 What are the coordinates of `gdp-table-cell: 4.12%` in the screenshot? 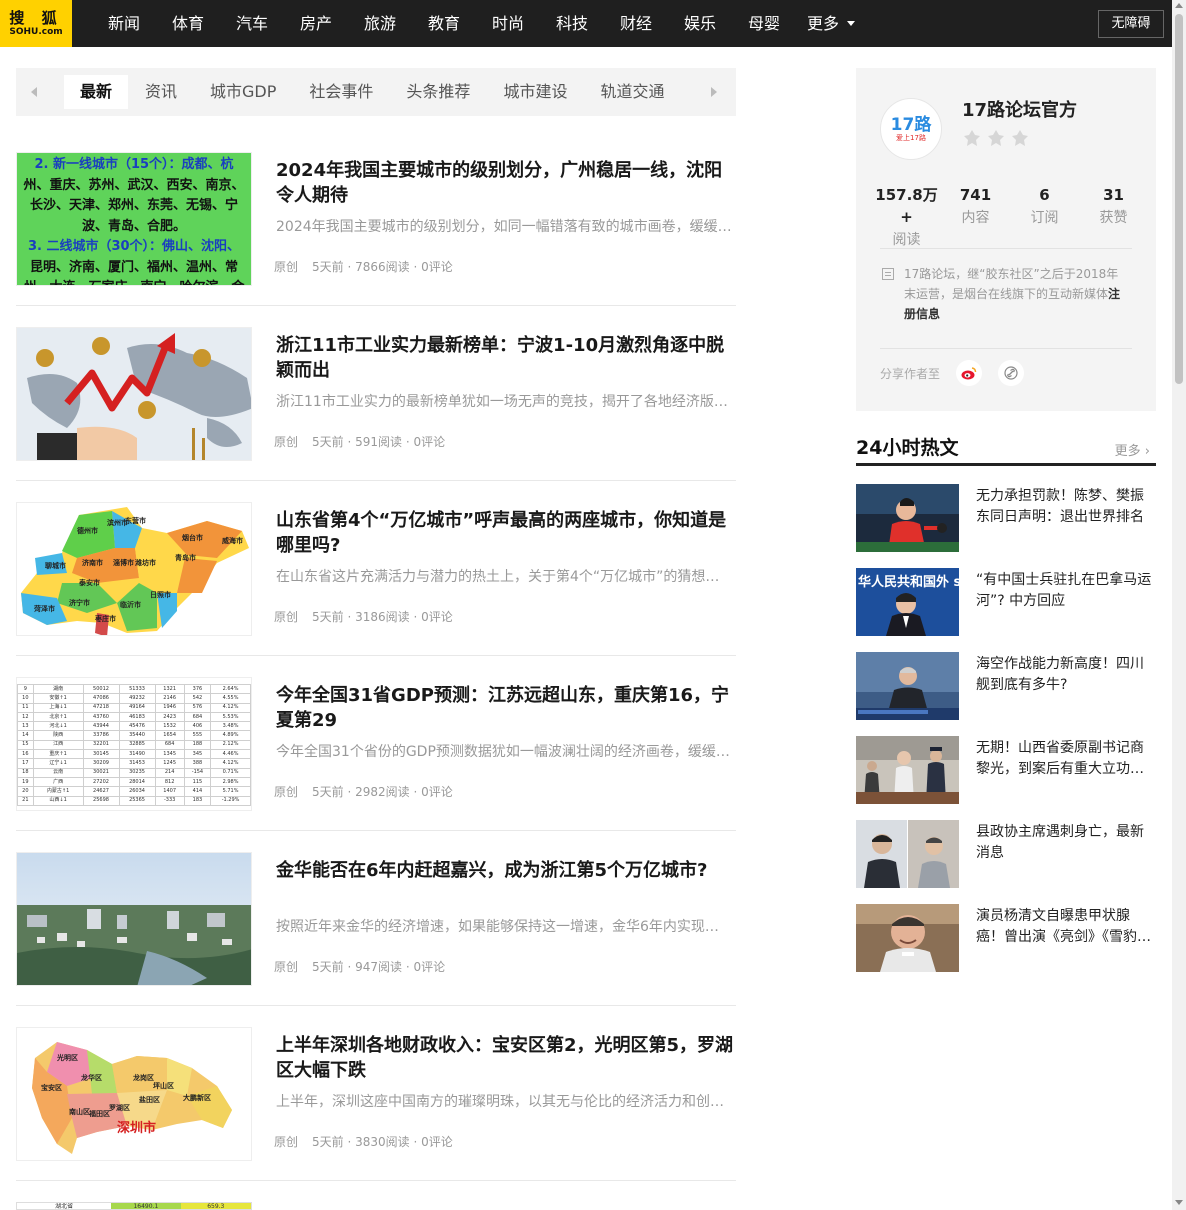 It's located at (230, 763).